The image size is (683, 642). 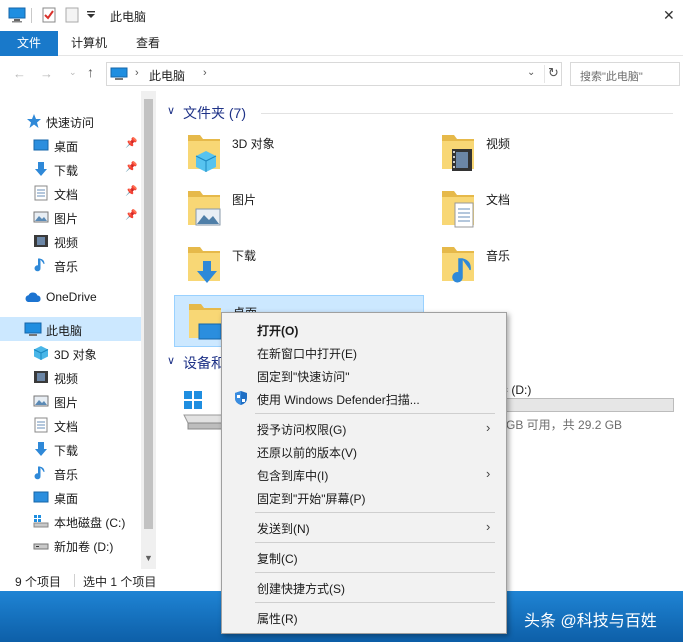 What do you see at coordinates (70, 297) in the screenshot?
I see `sidebar-item-onedrive: OneDrive` at bounding box center [70, 297].